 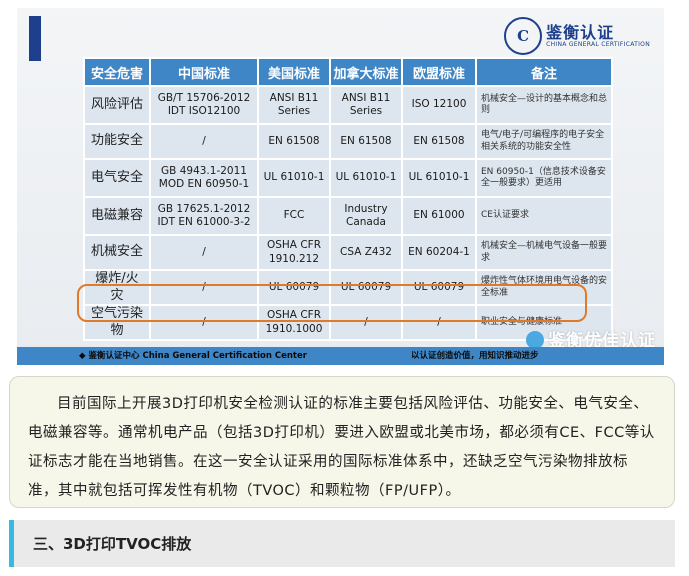 I want to click on remark-cell: 电气/电子/可编程序的电子安全相关系统的功能安全性, so click(x=544, y=141).